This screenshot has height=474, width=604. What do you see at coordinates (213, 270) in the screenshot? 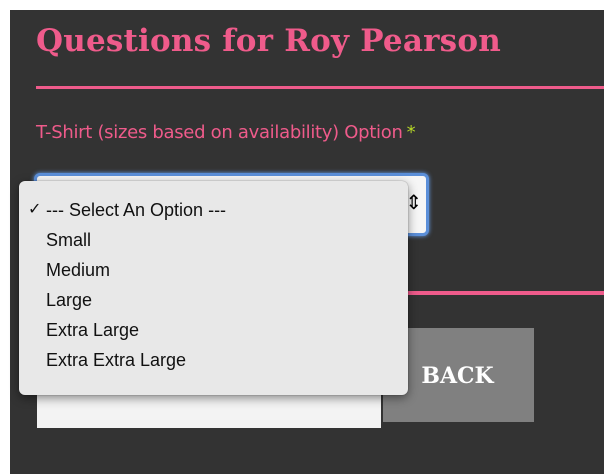
I see `option-medium: Medium` at bounding box center [213, 270].